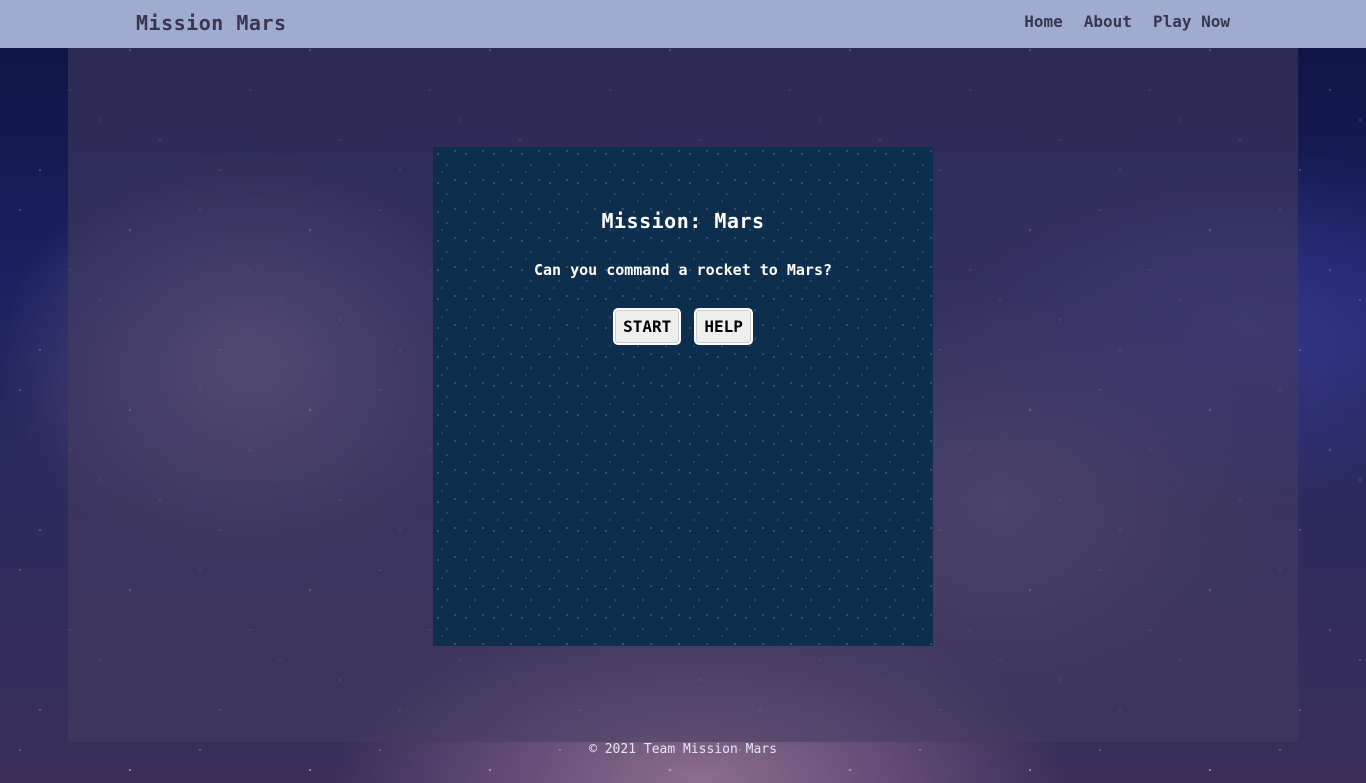  I want to click on main-nav: Home About Play Now, so click(1127, 21).